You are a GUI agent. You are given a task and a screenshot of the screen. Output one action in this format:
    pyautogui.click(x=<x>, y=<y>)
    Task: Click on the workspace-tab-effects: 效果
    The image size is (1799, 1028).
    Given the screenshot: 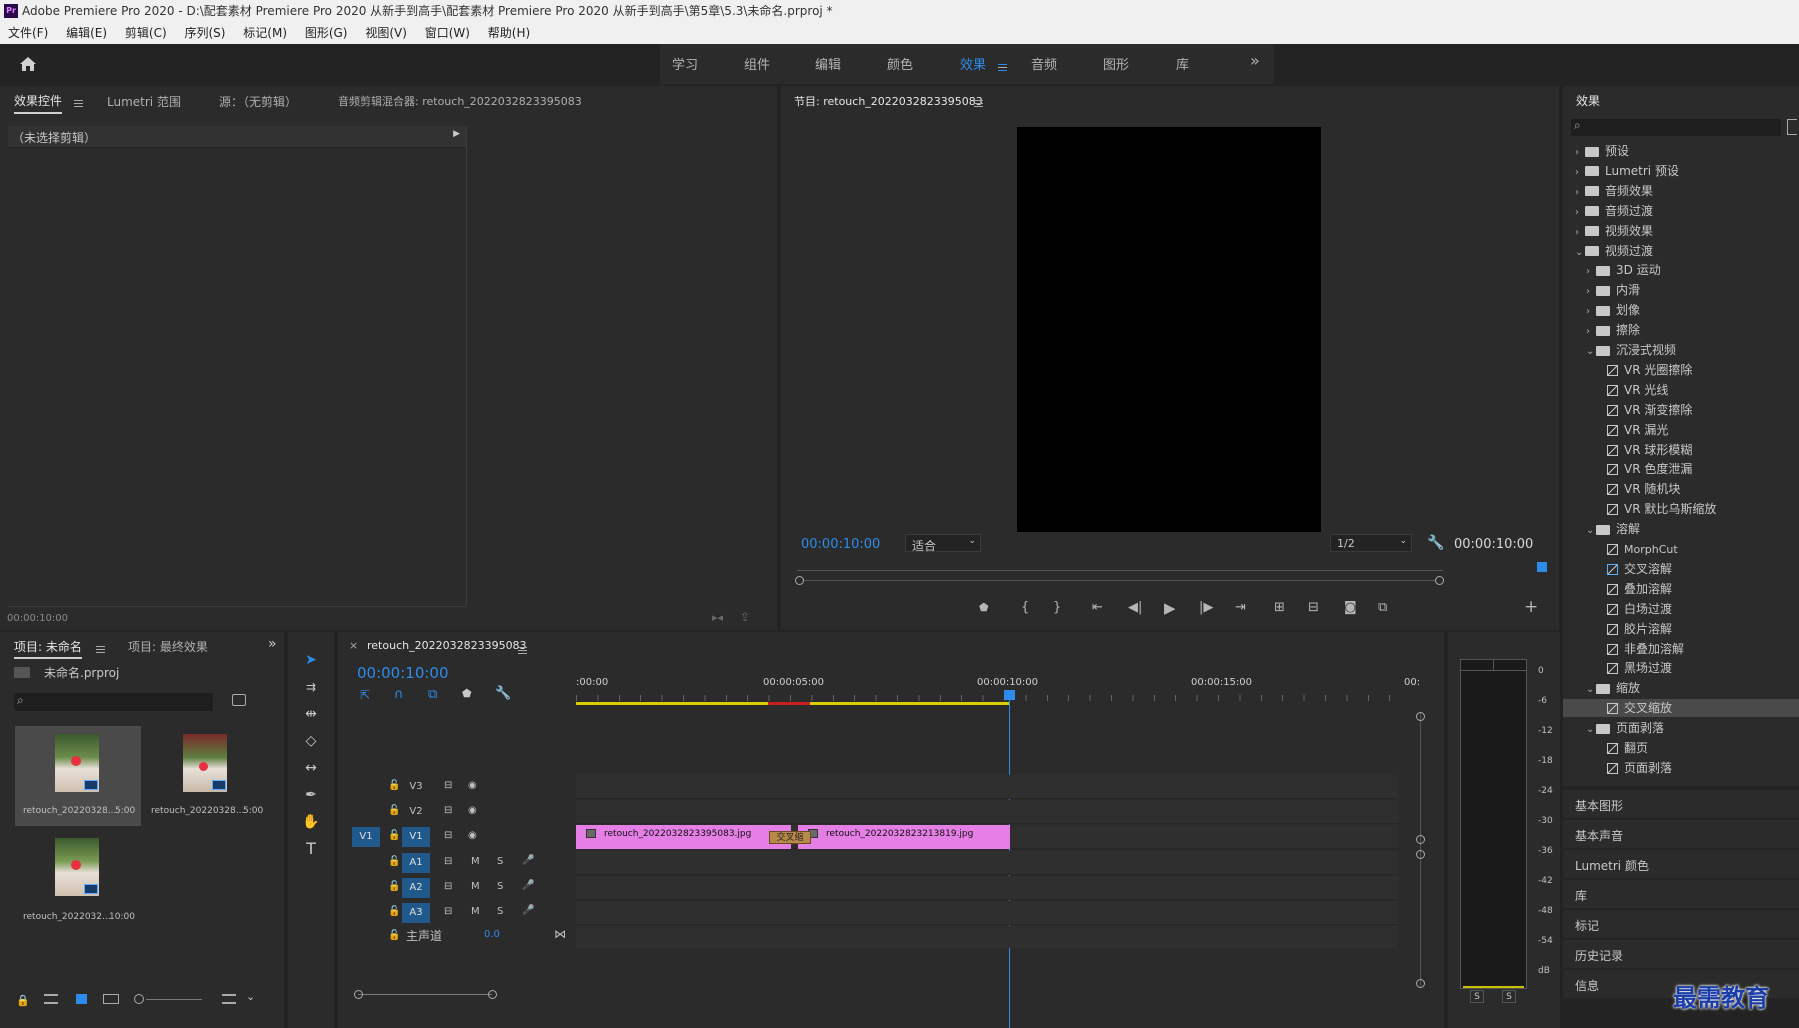 What is the action you would take?
    pyautogui.click(x=973, y=63)
    